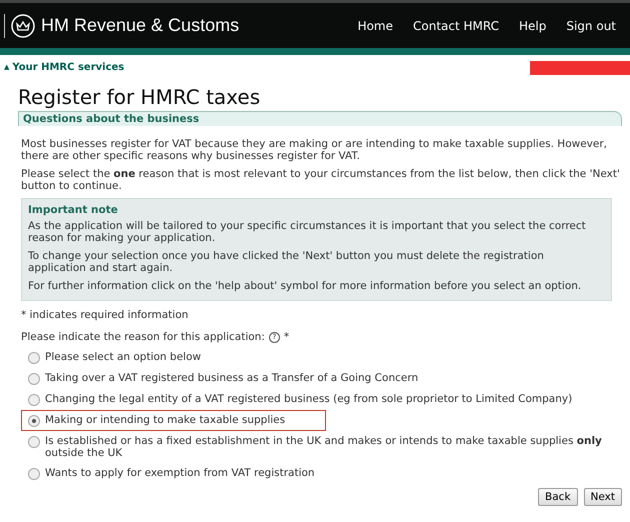 This screenshot has height=522, width=630. What do you see at coordinates (329, 447) in the screenshot?
I see `option-label: Is established or has a fixed establishment in the UK and makes or intends to make taxable supplies only outside the UK` at bounding box center [329, 447].